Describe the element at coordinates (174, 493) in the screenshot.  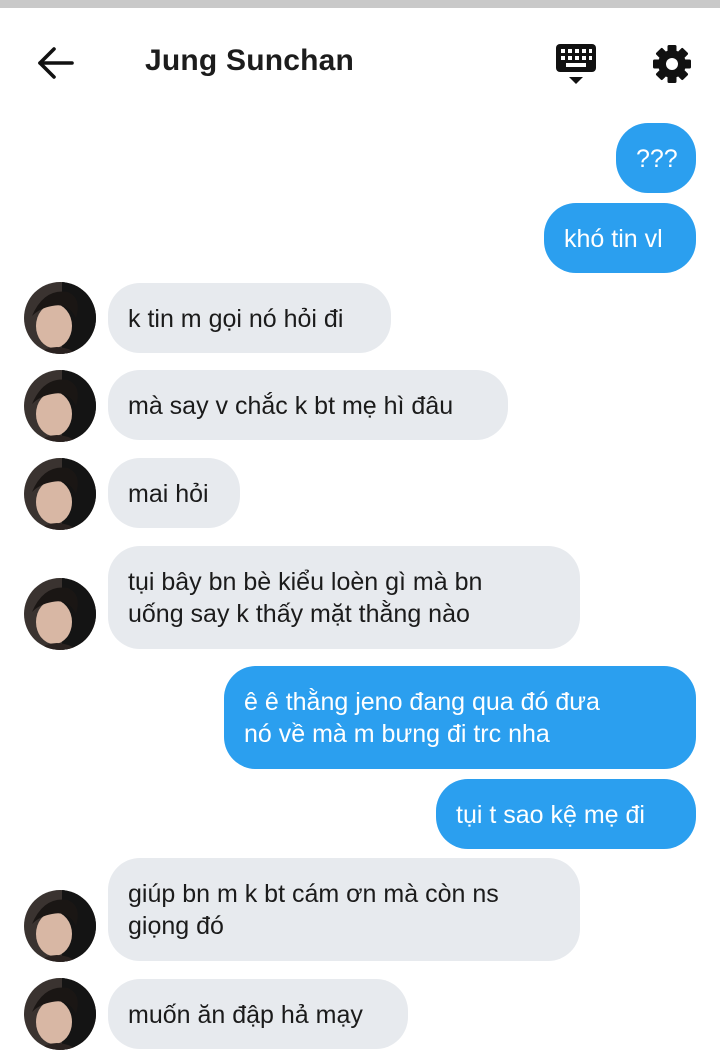
I see `message-bubble-incoming: mai hỏi` at that location.